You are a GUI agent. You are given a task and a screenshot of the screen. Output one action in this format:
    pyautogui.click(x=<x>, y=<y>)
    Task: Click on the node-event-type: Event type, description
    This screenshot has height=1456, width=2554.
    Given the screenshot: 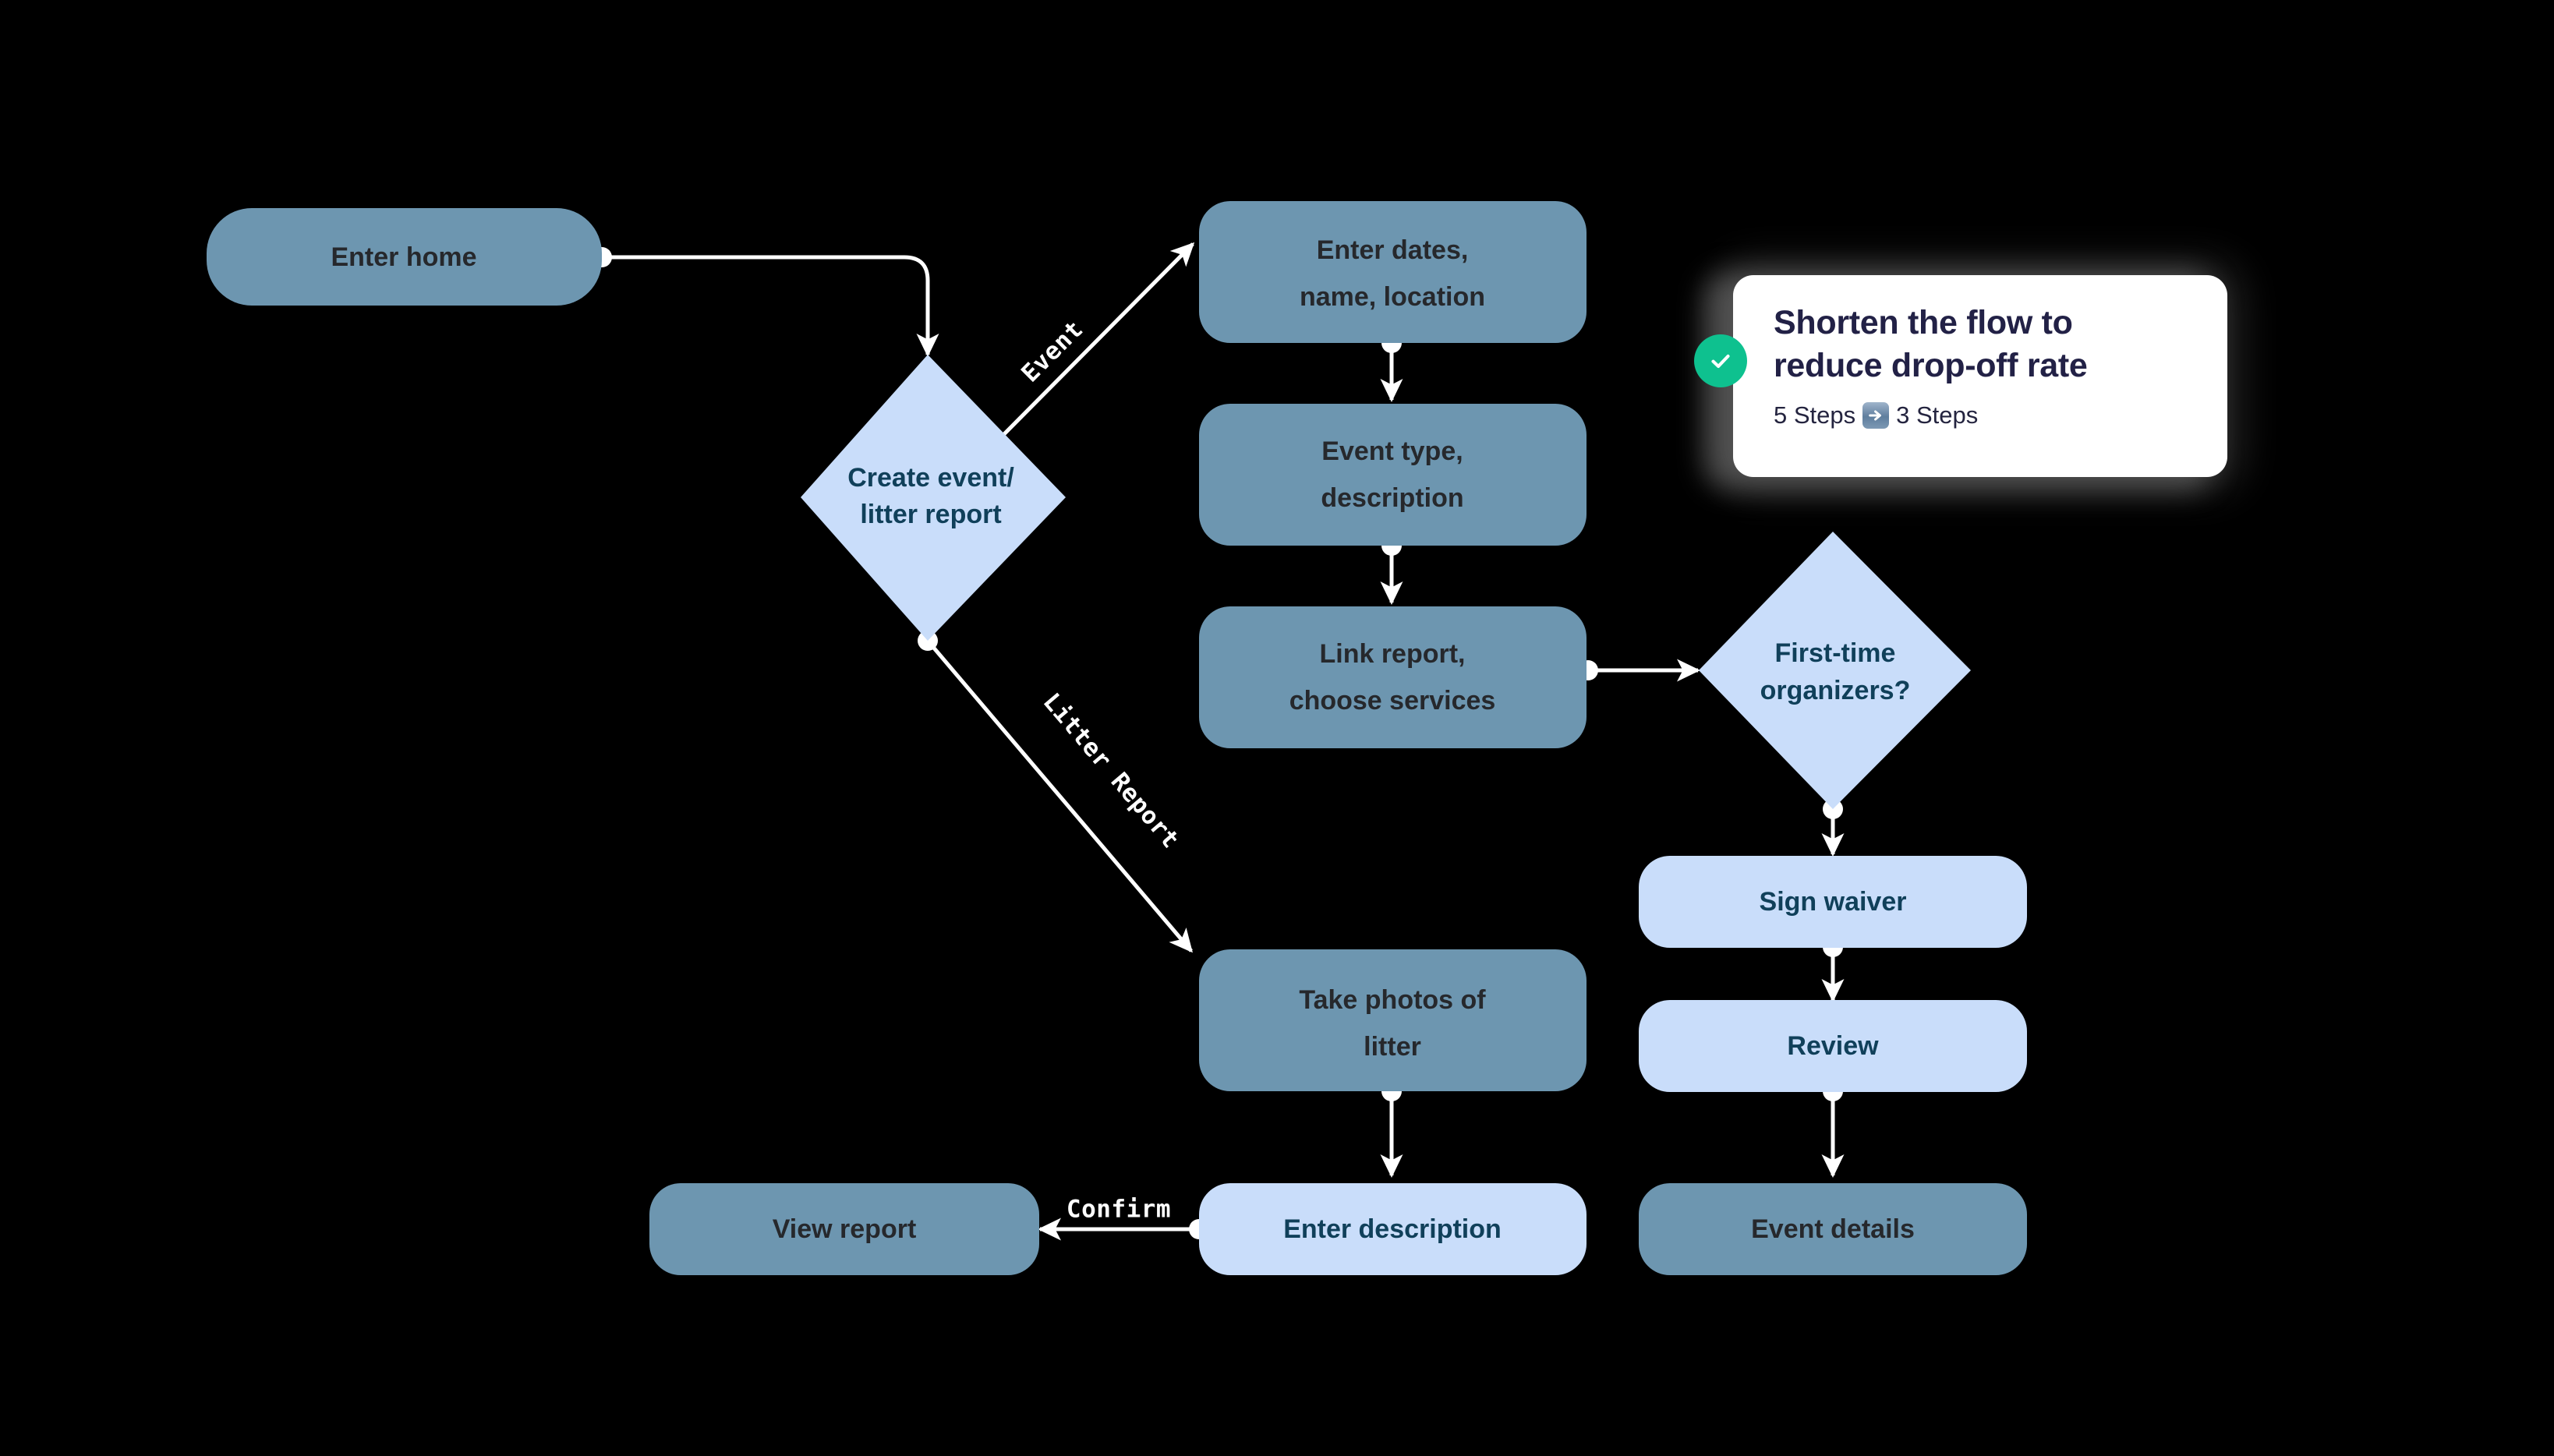 What is the action you would take?
    pyautogui.click(x=1393, y=475)
    